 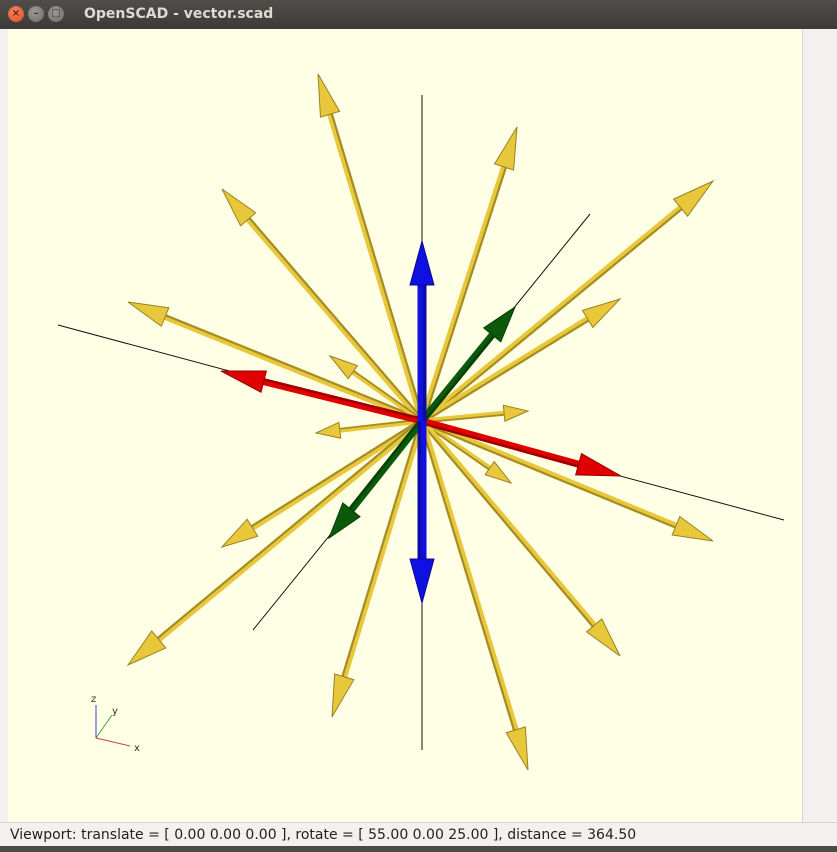 I want to click on maximize-icon: □, so click(x=56, y=14).